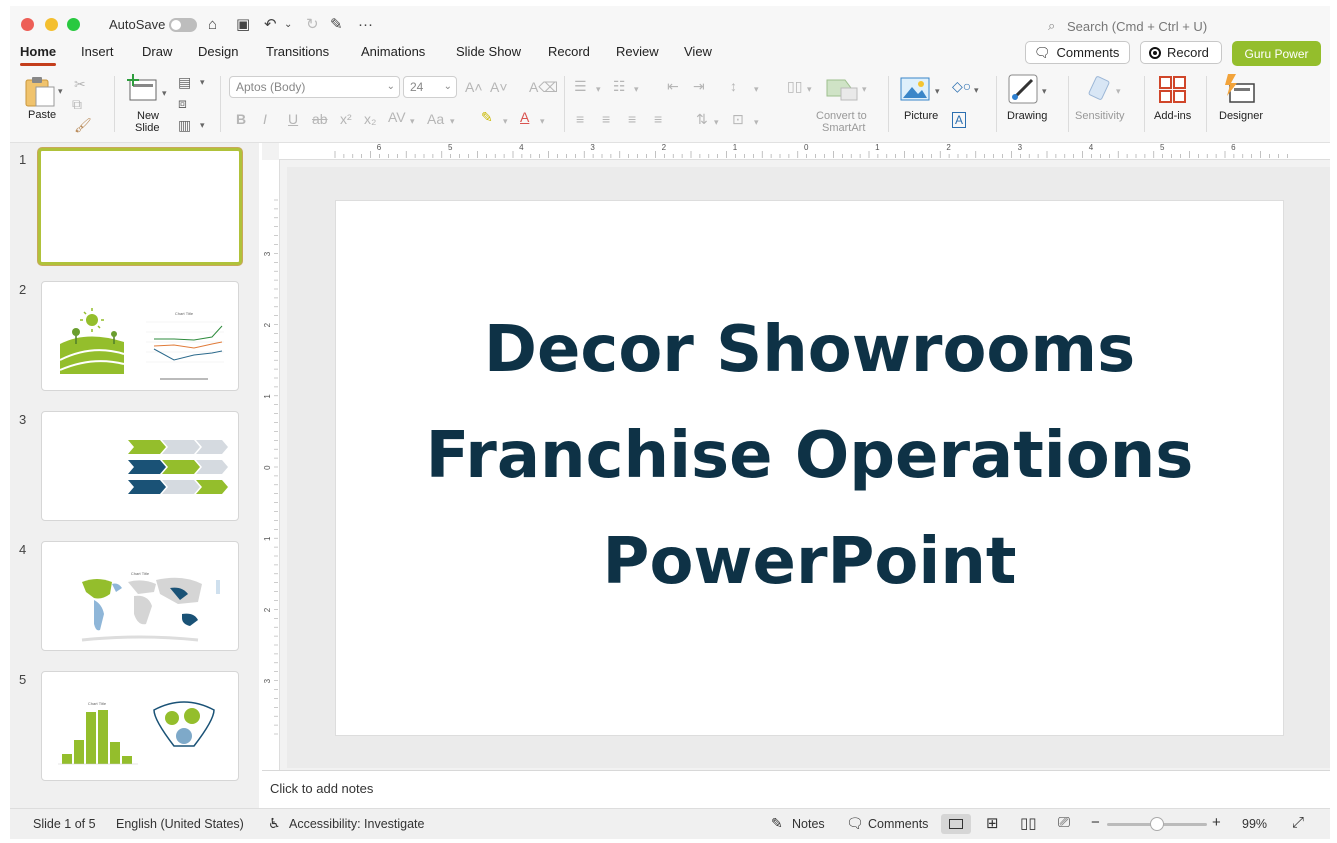  Describe the element at coordinates (321, 788) in the screenshot. I see `notes-placeholder: Click to add notes` at that location.